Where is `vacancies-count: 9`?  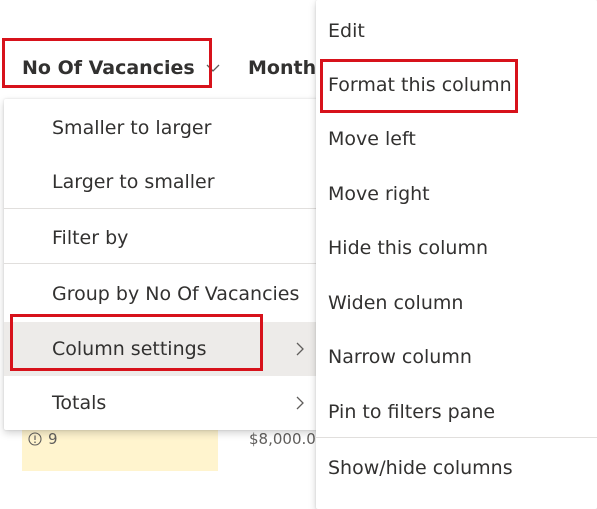
vacancies-count: 9 is located at coordinates (53, 439).